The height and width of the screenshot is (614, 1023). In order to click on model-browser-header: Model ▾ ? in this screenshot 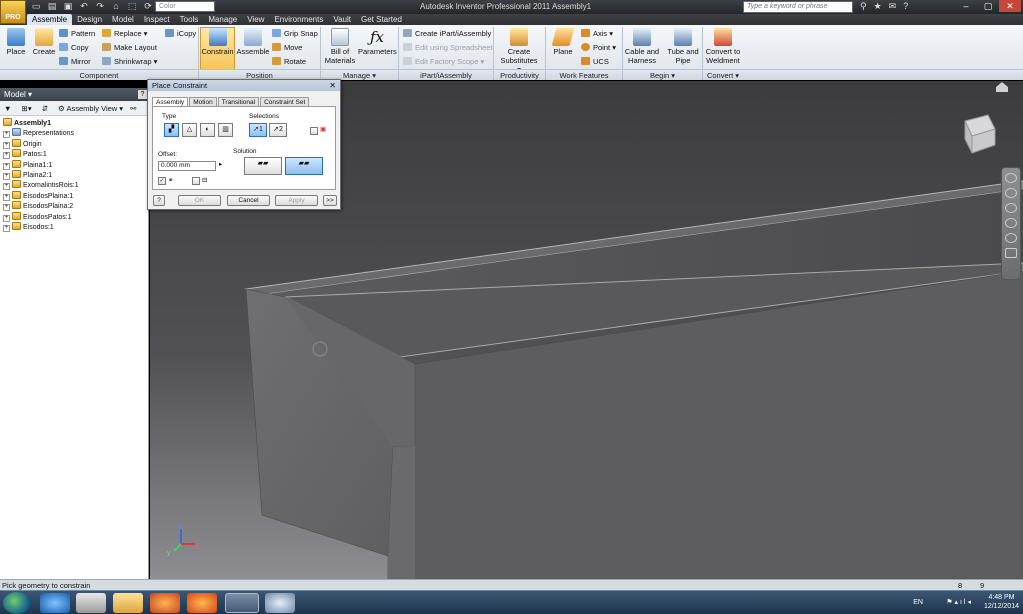, I will do `click(74, 94)`.